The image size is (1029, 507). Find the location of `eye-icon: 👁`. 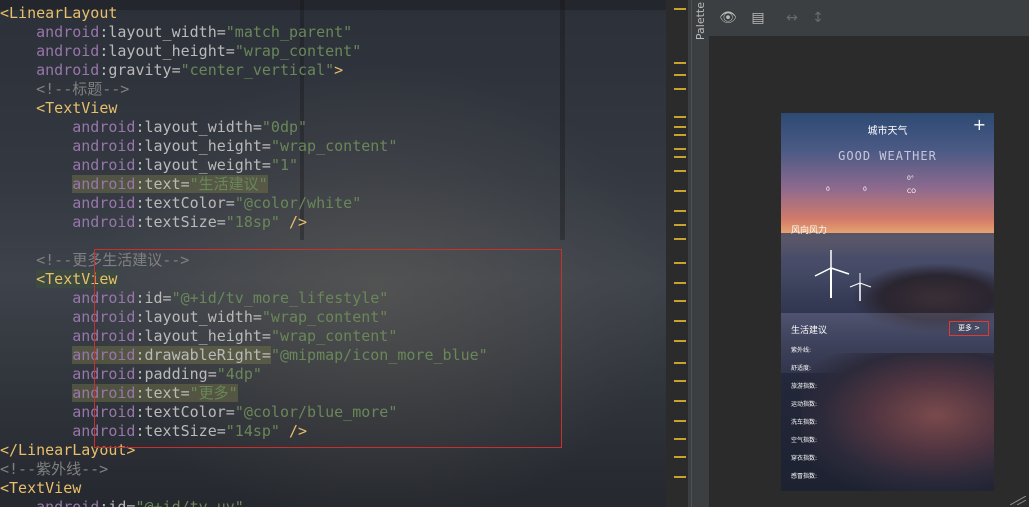

eye-icon: 👁 is located at coordinates (728, 18).